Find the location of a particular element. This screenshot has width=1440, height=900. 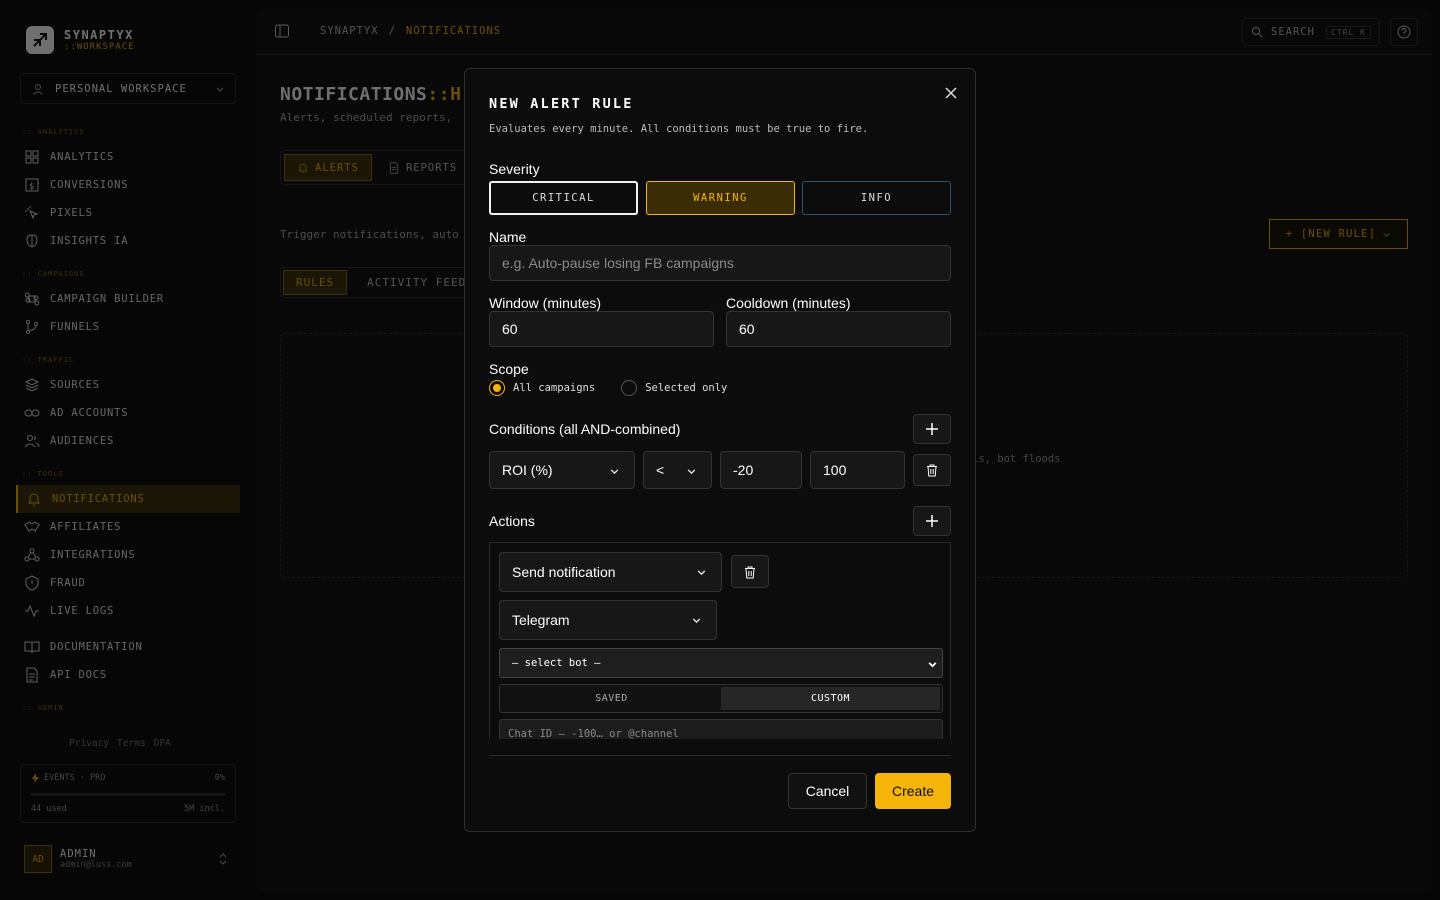

breadcrumb-root: SYNAPTYX is located at coordinates (349, 31).